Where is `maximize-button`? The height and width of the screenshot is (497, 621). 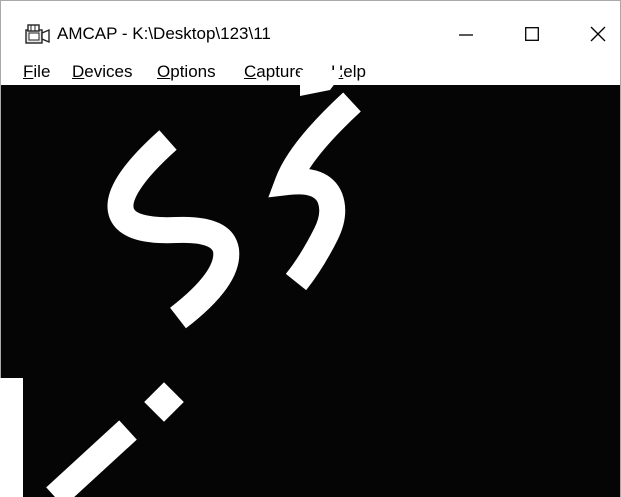
maximize-button is located at coordinates (532, 34).